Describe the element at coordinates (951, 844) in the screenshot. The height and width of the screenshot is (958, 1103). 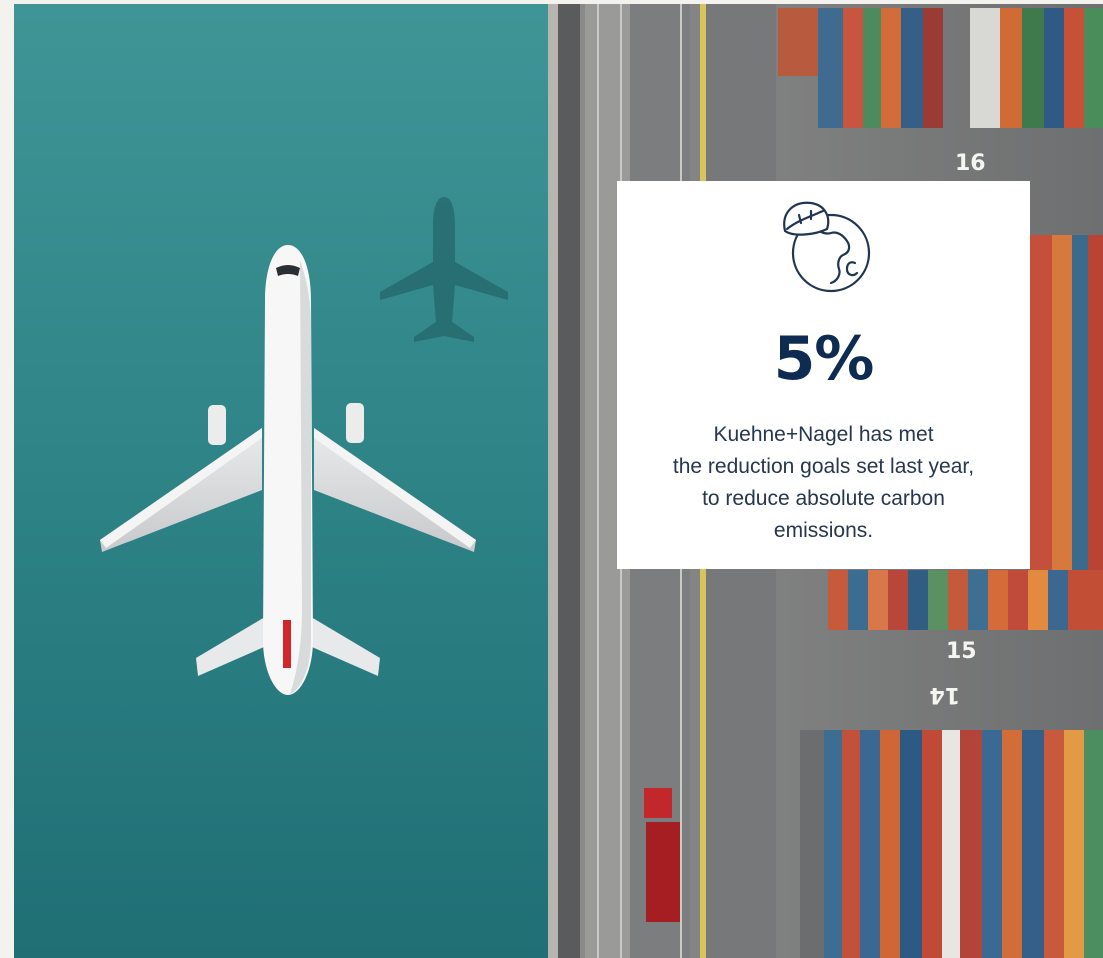
I see `container-stack-bottom` at that location.